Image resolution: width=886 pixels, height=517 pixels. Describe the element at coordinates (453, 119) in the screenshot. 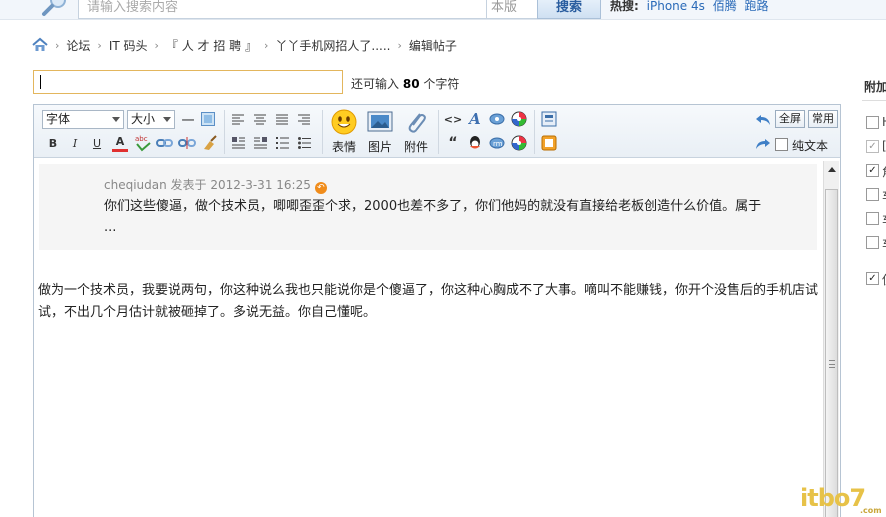

I see `code-button: <>` at that location.